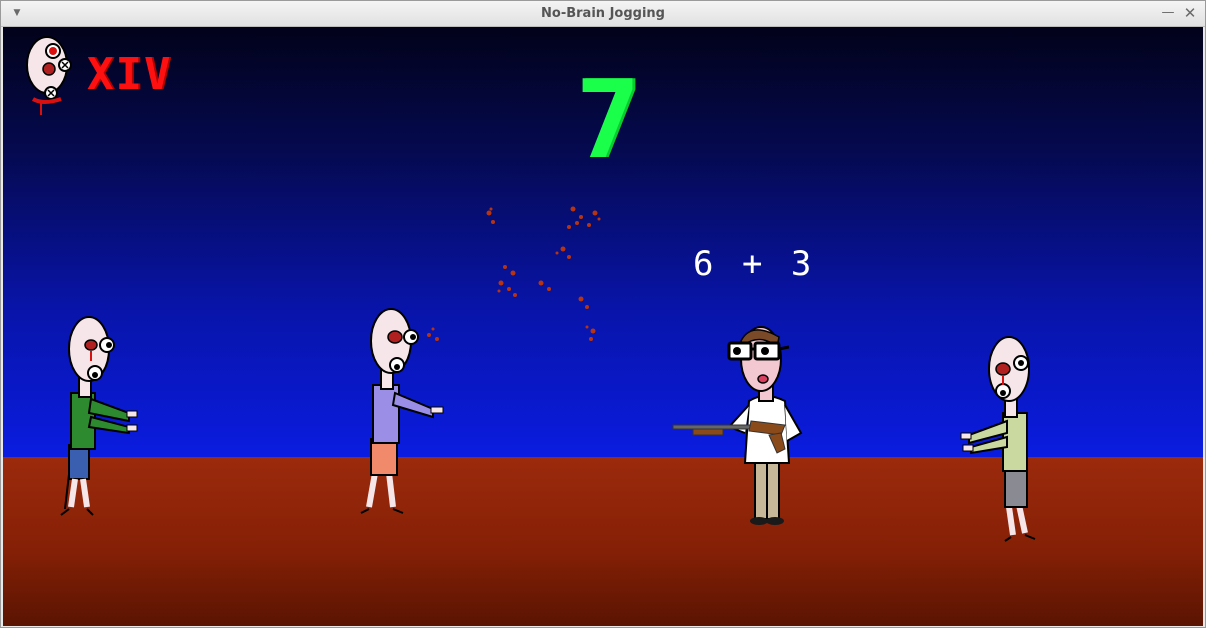 The image size is (1206, 628). Describe the element at coordinates (49, 75) in the screenshot. I see `zombie-head-icon` at that location.